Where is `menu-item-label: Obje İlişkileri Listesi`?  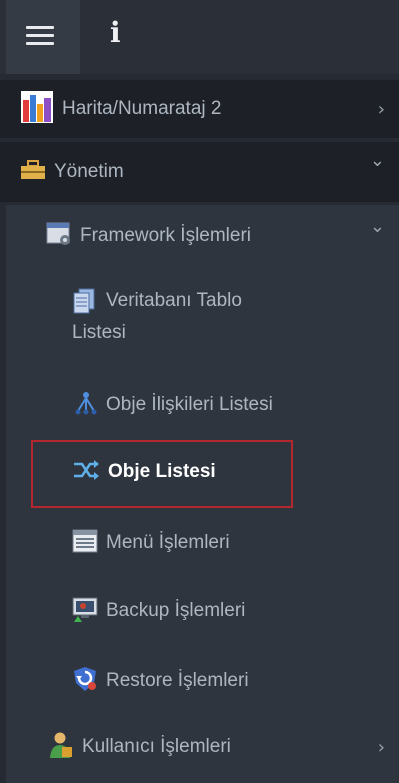
menu-item-label: Obje İlişkileri Listesi is located at coordinates (189, 404).